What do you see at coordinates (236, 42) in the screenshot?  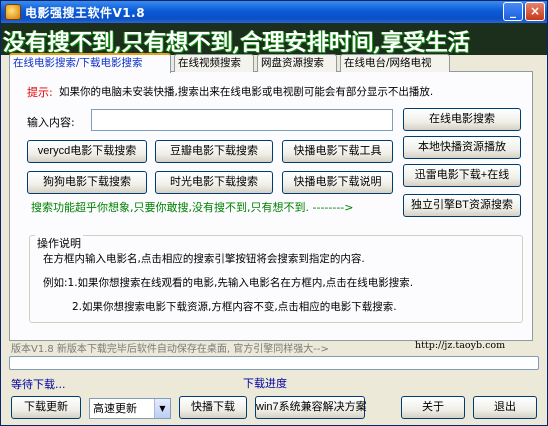 I see `slogan-text: 没有搜不到,只有想不到,合理安排时间,享受生活` at bounding box center [236, 42].